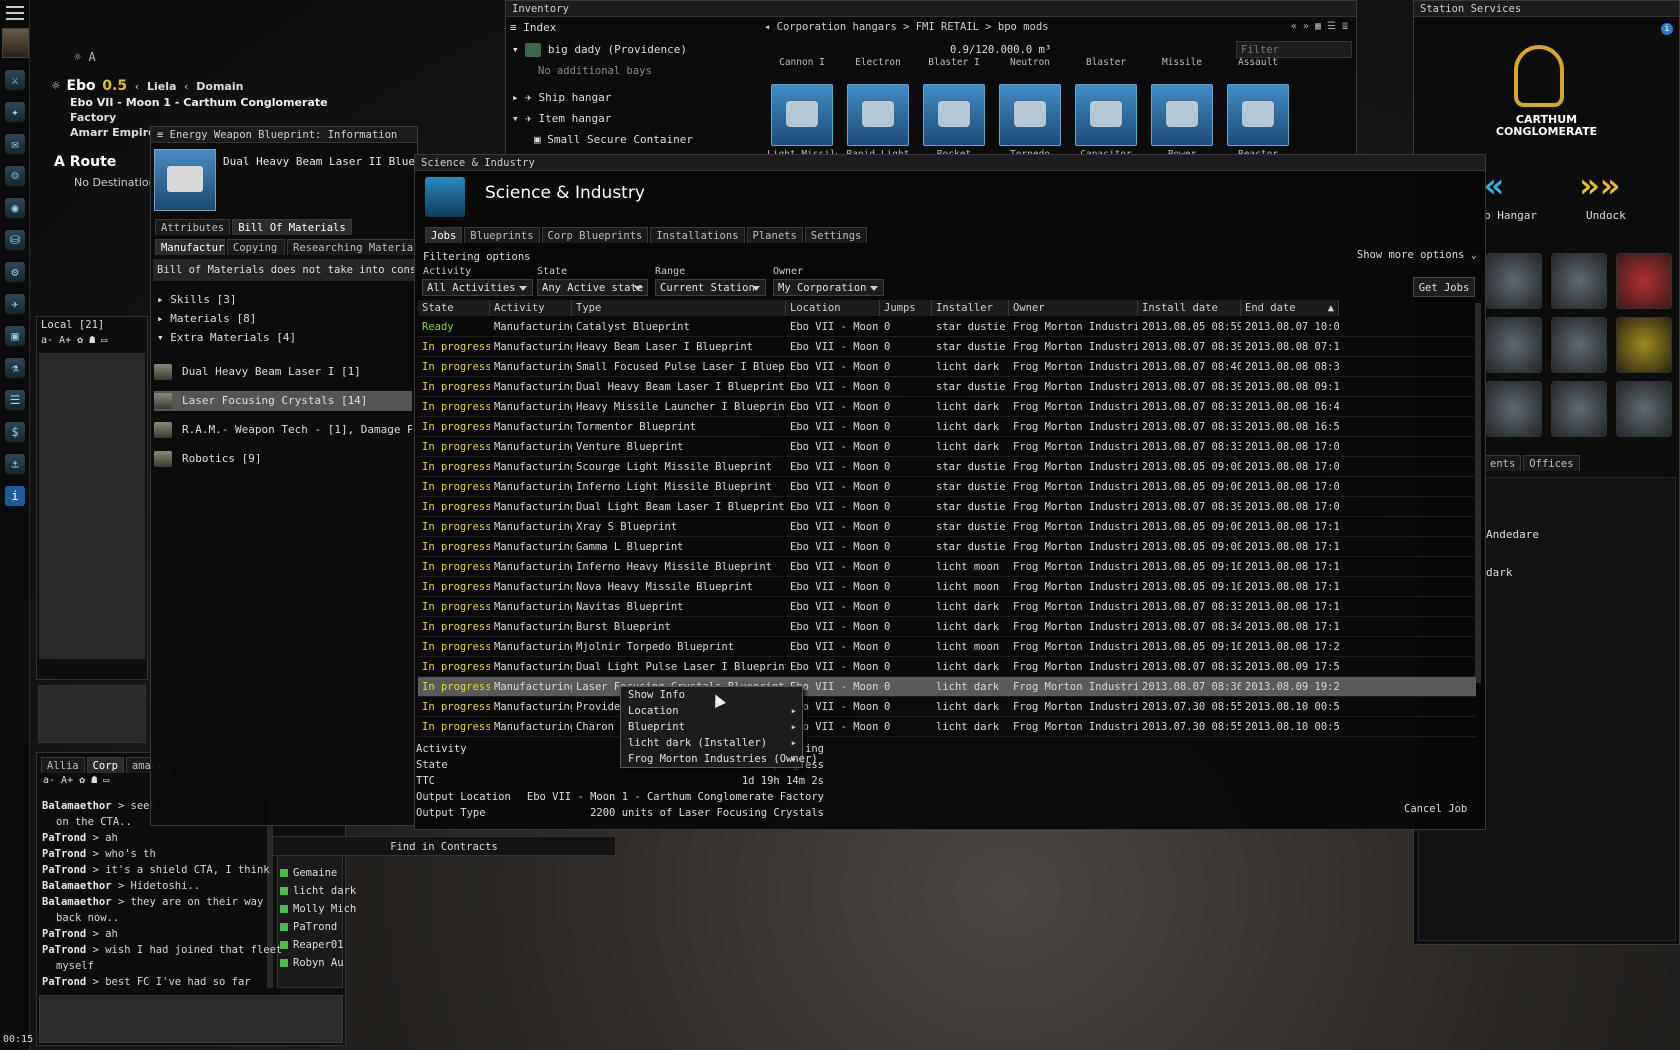 The width and height of the screenshot is (1680, 1050). Describe the element at coordinates (711, 743) in the screenshot. I see `menu-installer: licht dark (Installer)` at that location.